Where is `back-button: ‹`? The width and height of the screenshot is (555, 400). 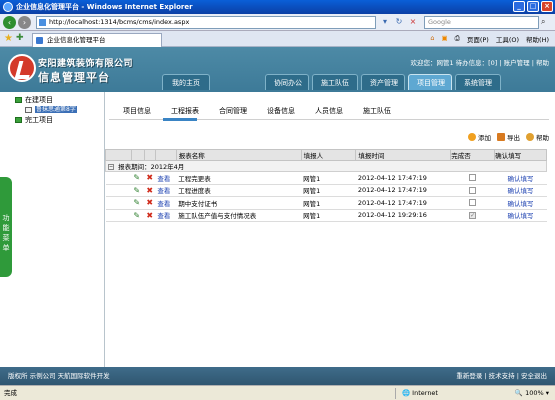 back-button: ‹ is located at coordinates (9, 22).